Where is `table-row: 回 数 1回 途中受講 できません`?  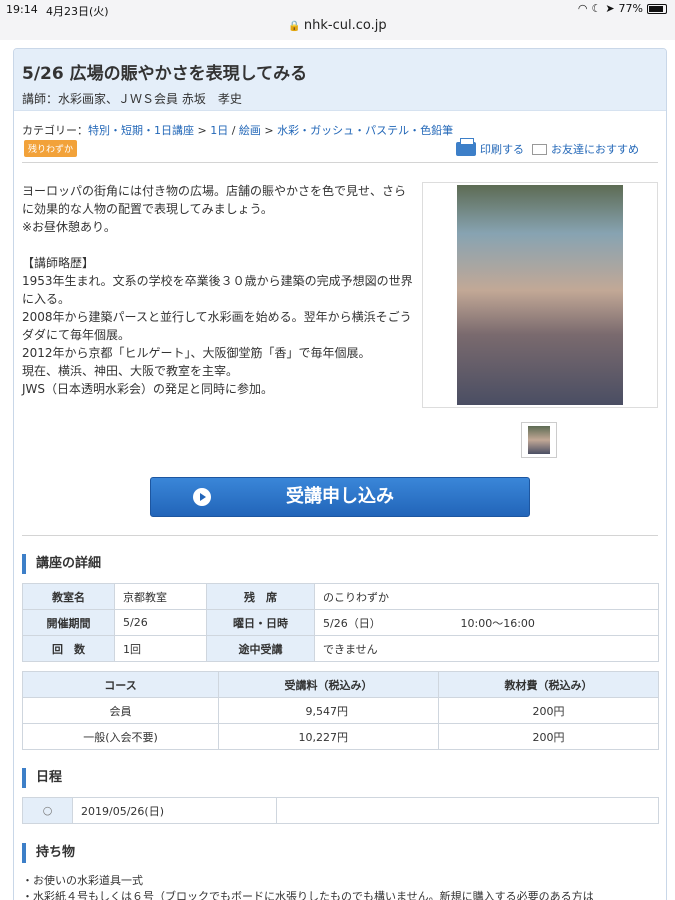 table-row: 回 数 1回 途中受講 できません is located at coordinates (340, 648).